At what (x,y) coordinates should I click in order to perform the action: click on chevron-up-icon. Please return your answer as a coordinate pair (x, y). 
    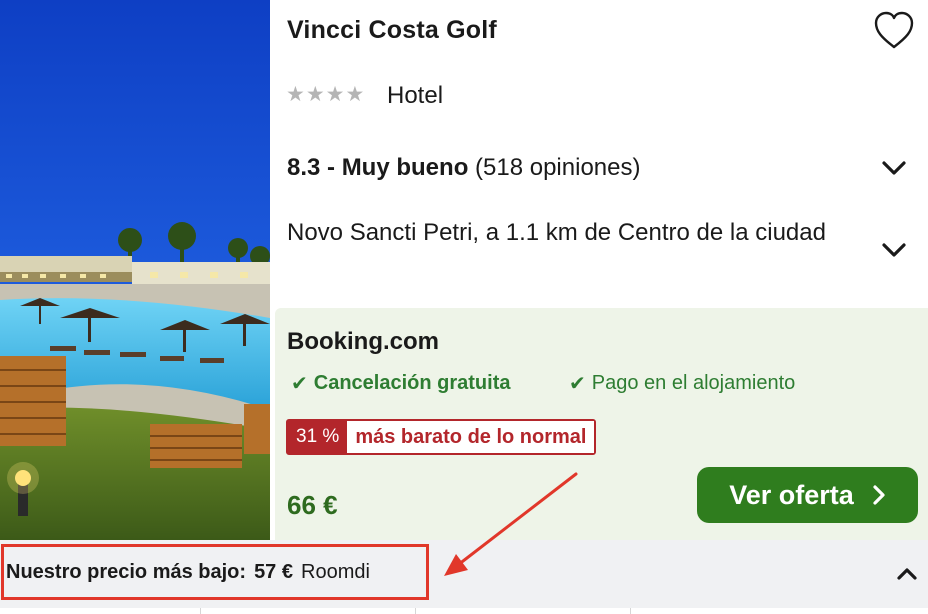
    Looking at the image, I should click on (907, 574).